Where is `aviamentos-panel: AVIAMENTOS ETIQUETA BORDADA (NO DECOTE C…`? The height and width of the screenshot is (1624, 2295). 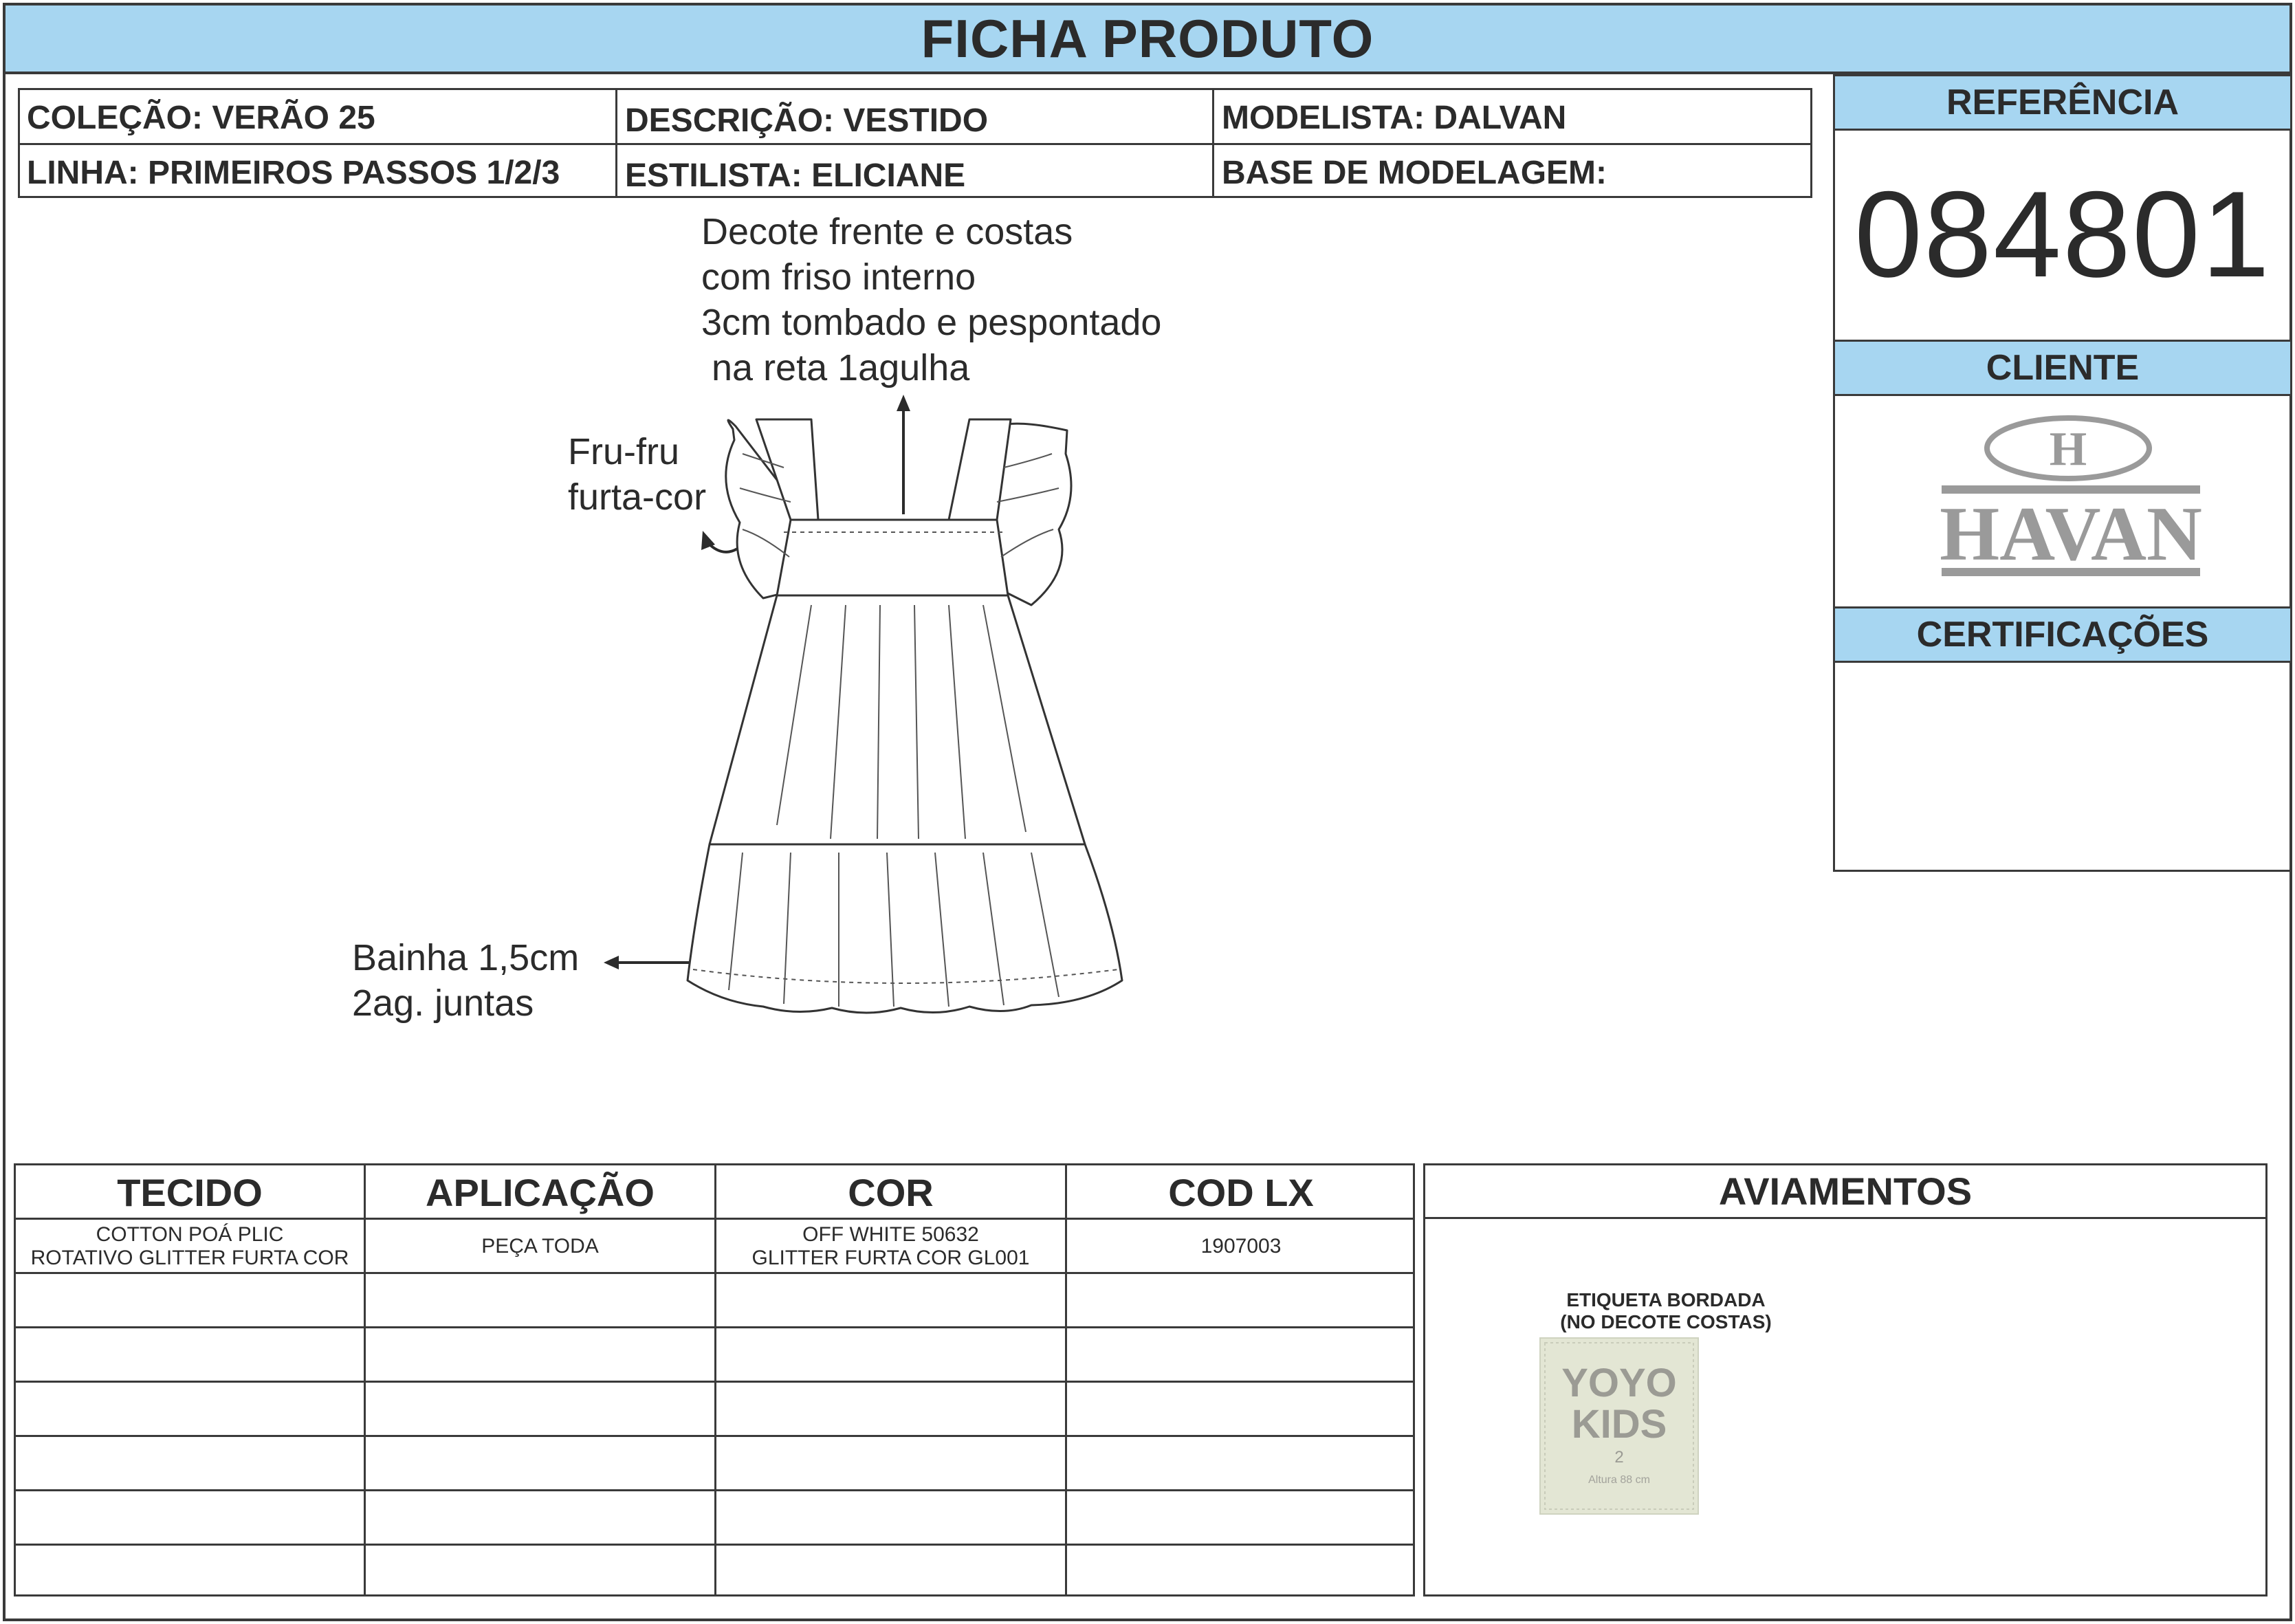 aviamentos-panel: AVIAMENTOS ETIQUETA BORDADA (NO DECOTE C… is located at coordinates (1845, 1379).